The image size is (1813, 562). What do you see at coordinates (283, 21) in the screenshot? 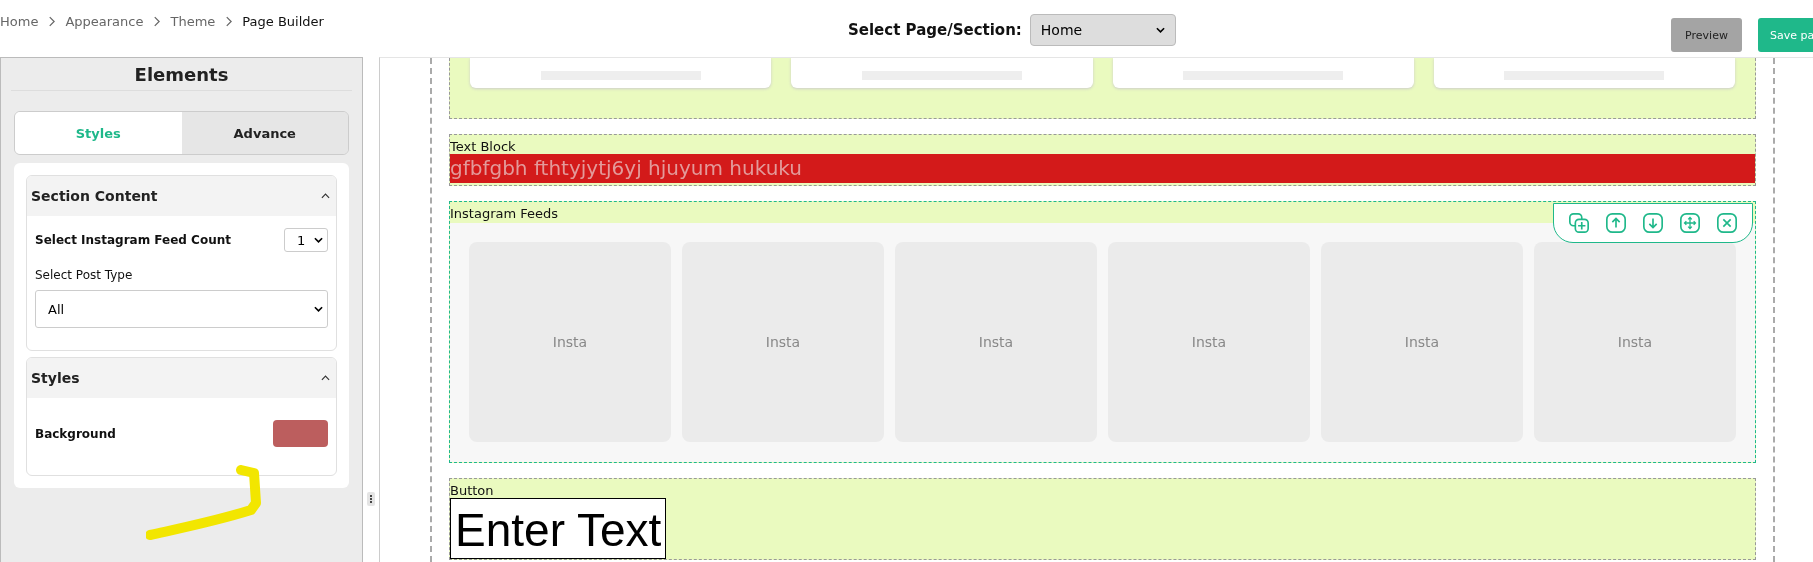
I see `breadcrumb-link: Page Builder` at bounding box center [283, 21].